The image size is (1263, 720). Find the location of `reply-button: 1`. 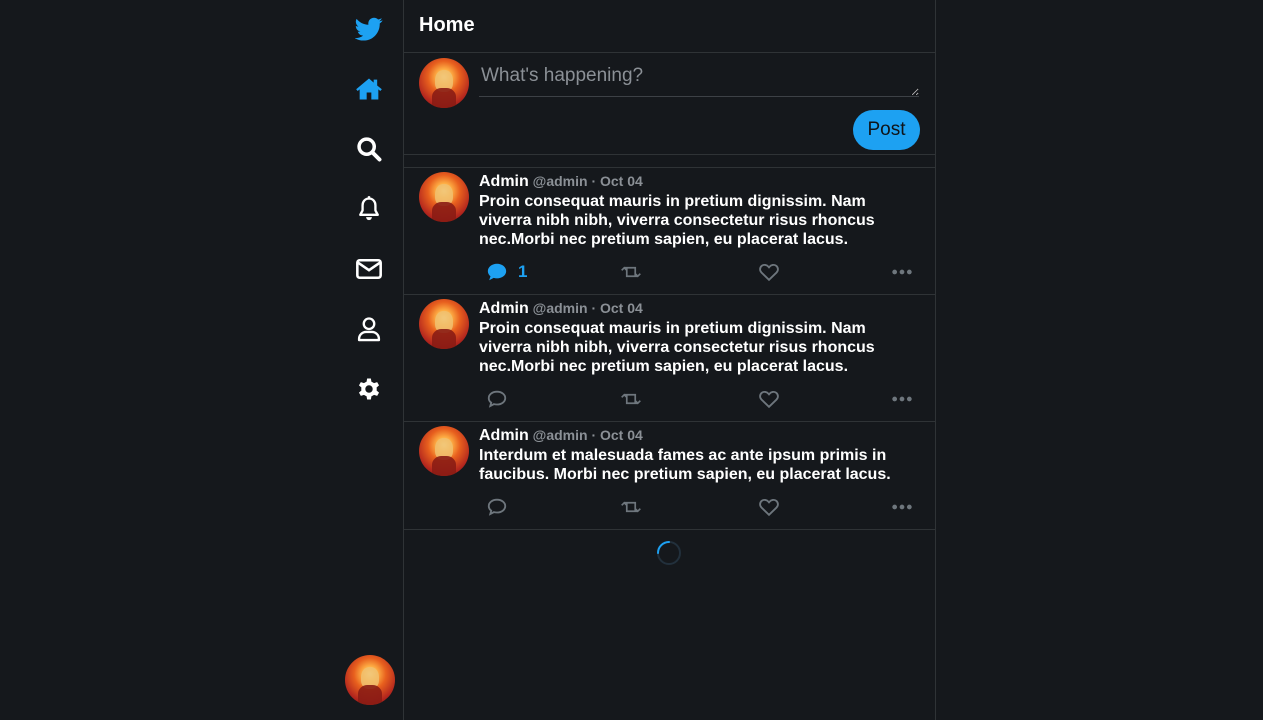

reply-button: 1 is located at coordinates (506, 272).